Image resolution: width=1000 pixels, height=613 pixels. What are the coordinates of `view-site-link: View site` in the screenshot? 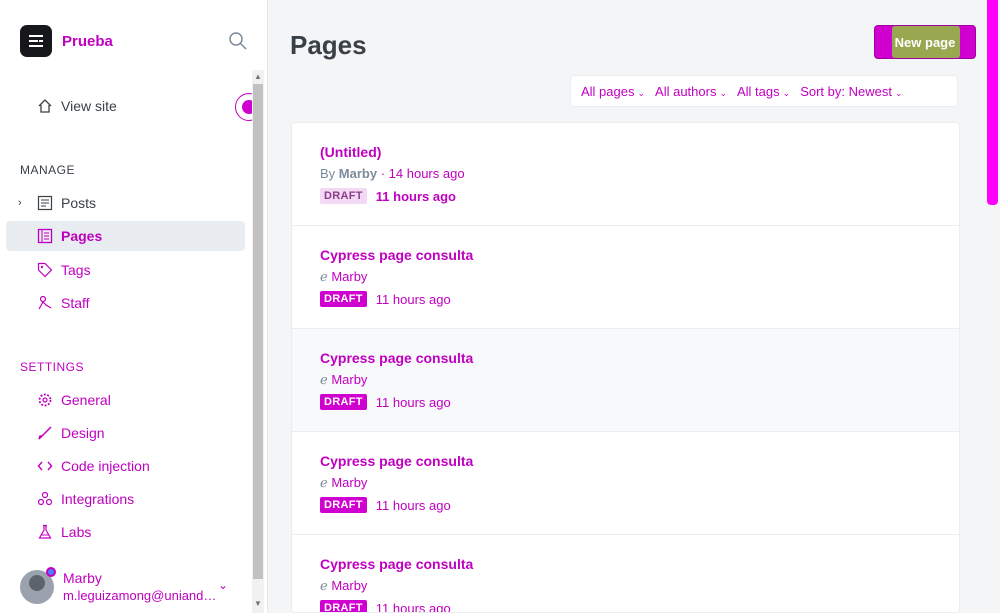 It's located at (125, 106).